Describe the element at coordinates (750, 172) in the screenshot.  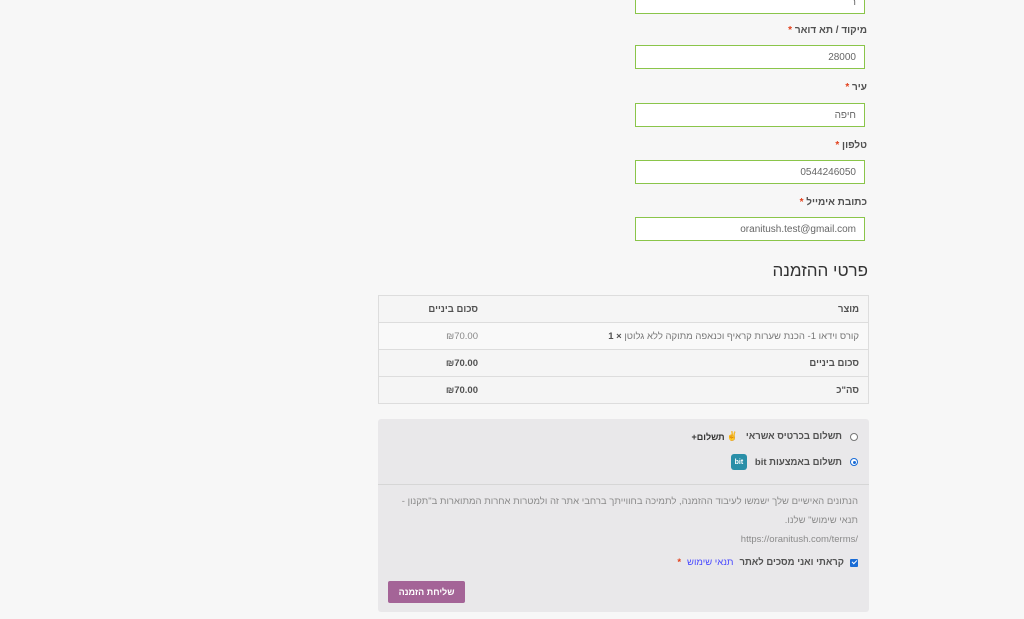
I see `phone-field: 0544246050` at that location.